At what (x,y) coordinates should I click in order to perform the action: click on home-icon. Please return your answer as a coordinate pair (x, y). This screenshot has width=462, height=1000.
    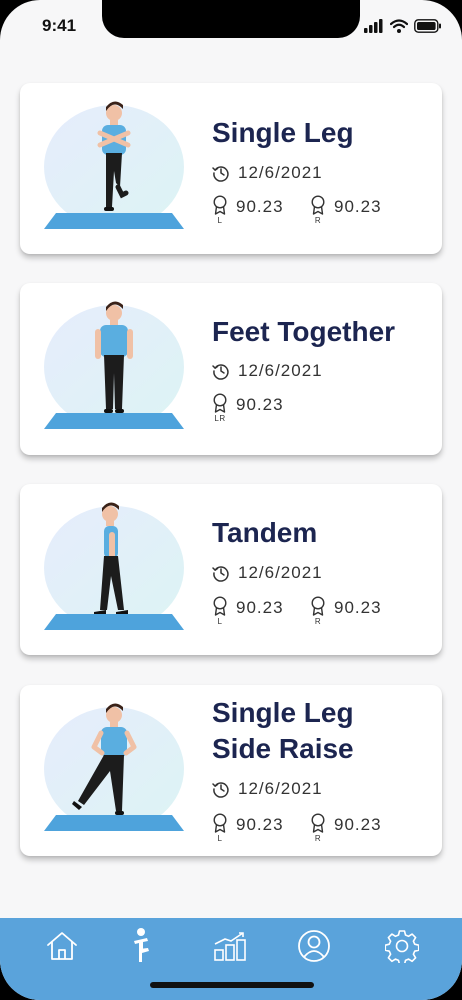
    Looking at the image, I should click on (62, 946).